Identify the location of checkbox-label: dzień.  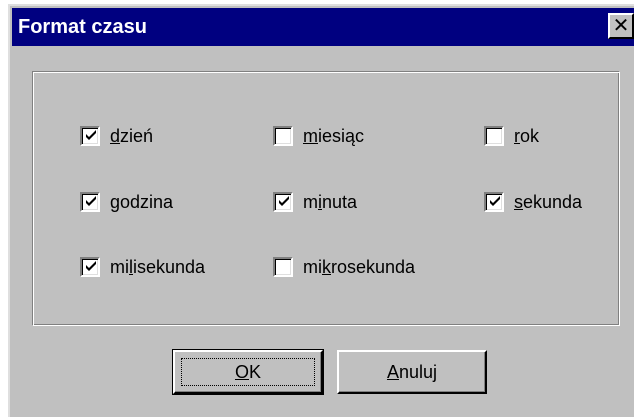
(132, 136).